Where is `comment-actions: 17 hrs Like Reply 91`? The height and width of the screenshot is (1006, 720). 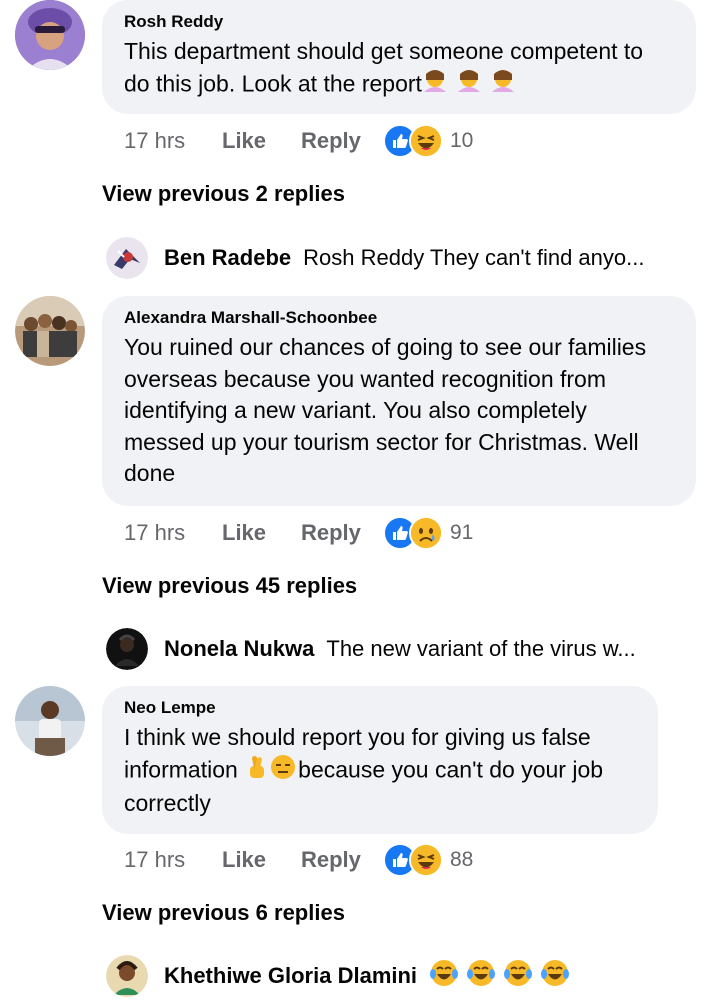
comment-actions: 17 hrs Like Reply 91 is located at coordinates (298, 533).